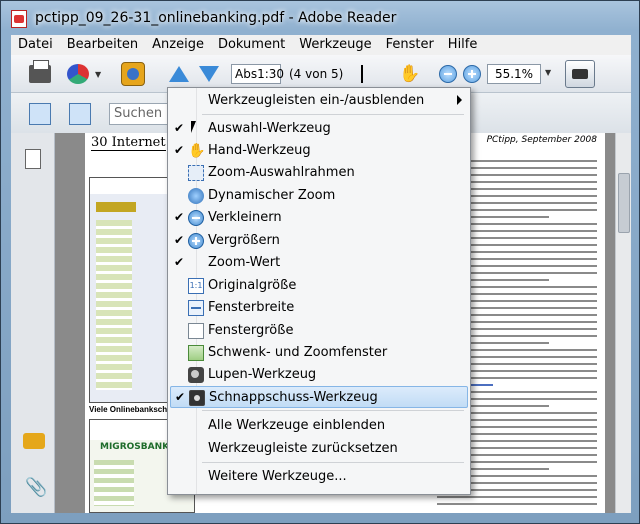 The height and width of the screenshot is (524, 640). Describe the element at coordinates (196, 331) in the screenshot. I see `fit-window-icon` at that location.